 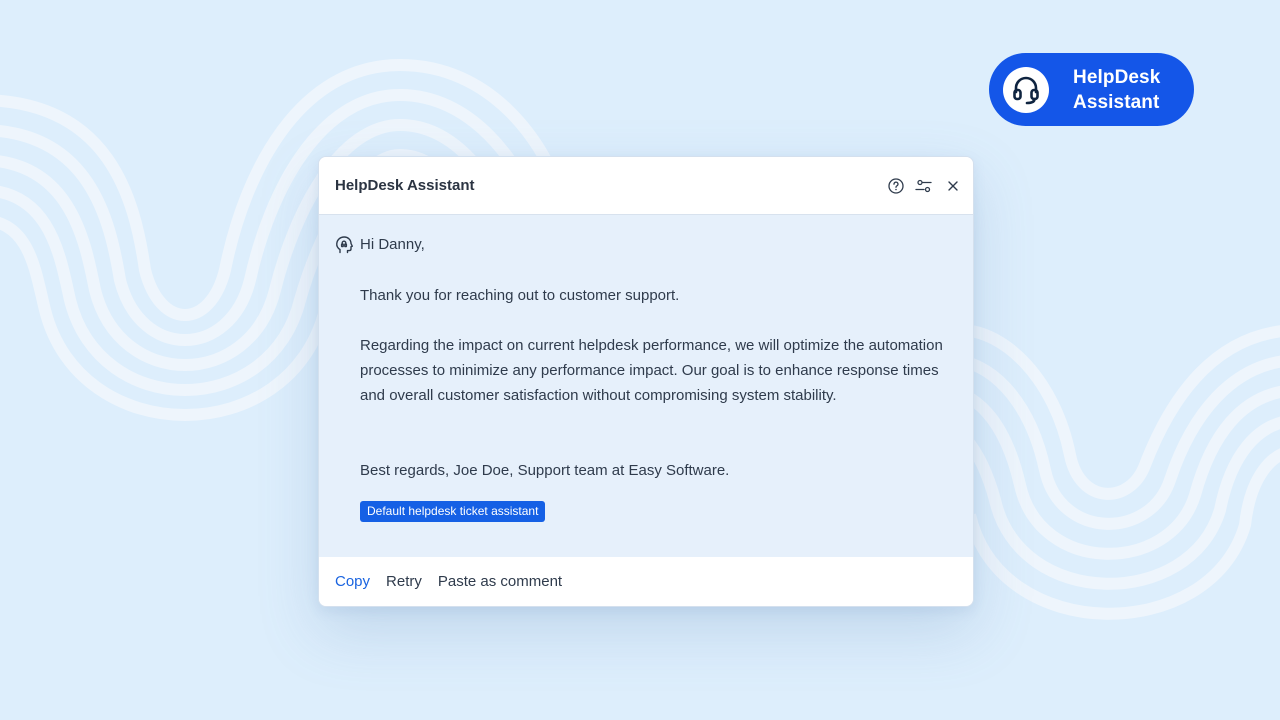 What do you see at coordinates (1117, 77) in the screenshot?
I see `brand-line-1: HelpDesk` at bounding box center [1117, 77].